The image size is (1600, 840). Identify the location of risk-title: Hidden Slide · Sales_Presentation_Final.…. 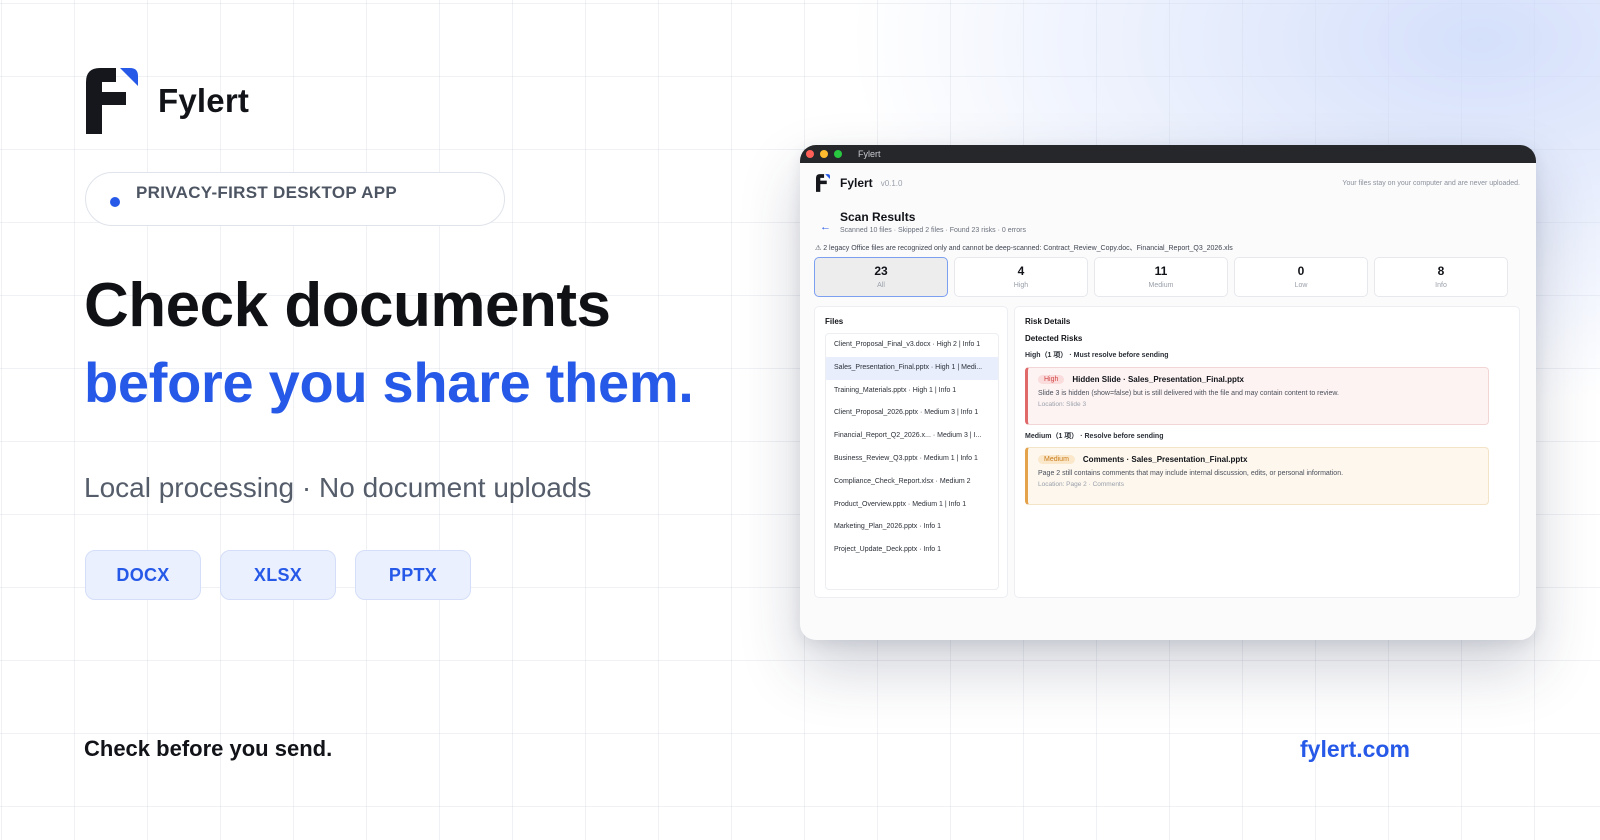
(1158, 379).